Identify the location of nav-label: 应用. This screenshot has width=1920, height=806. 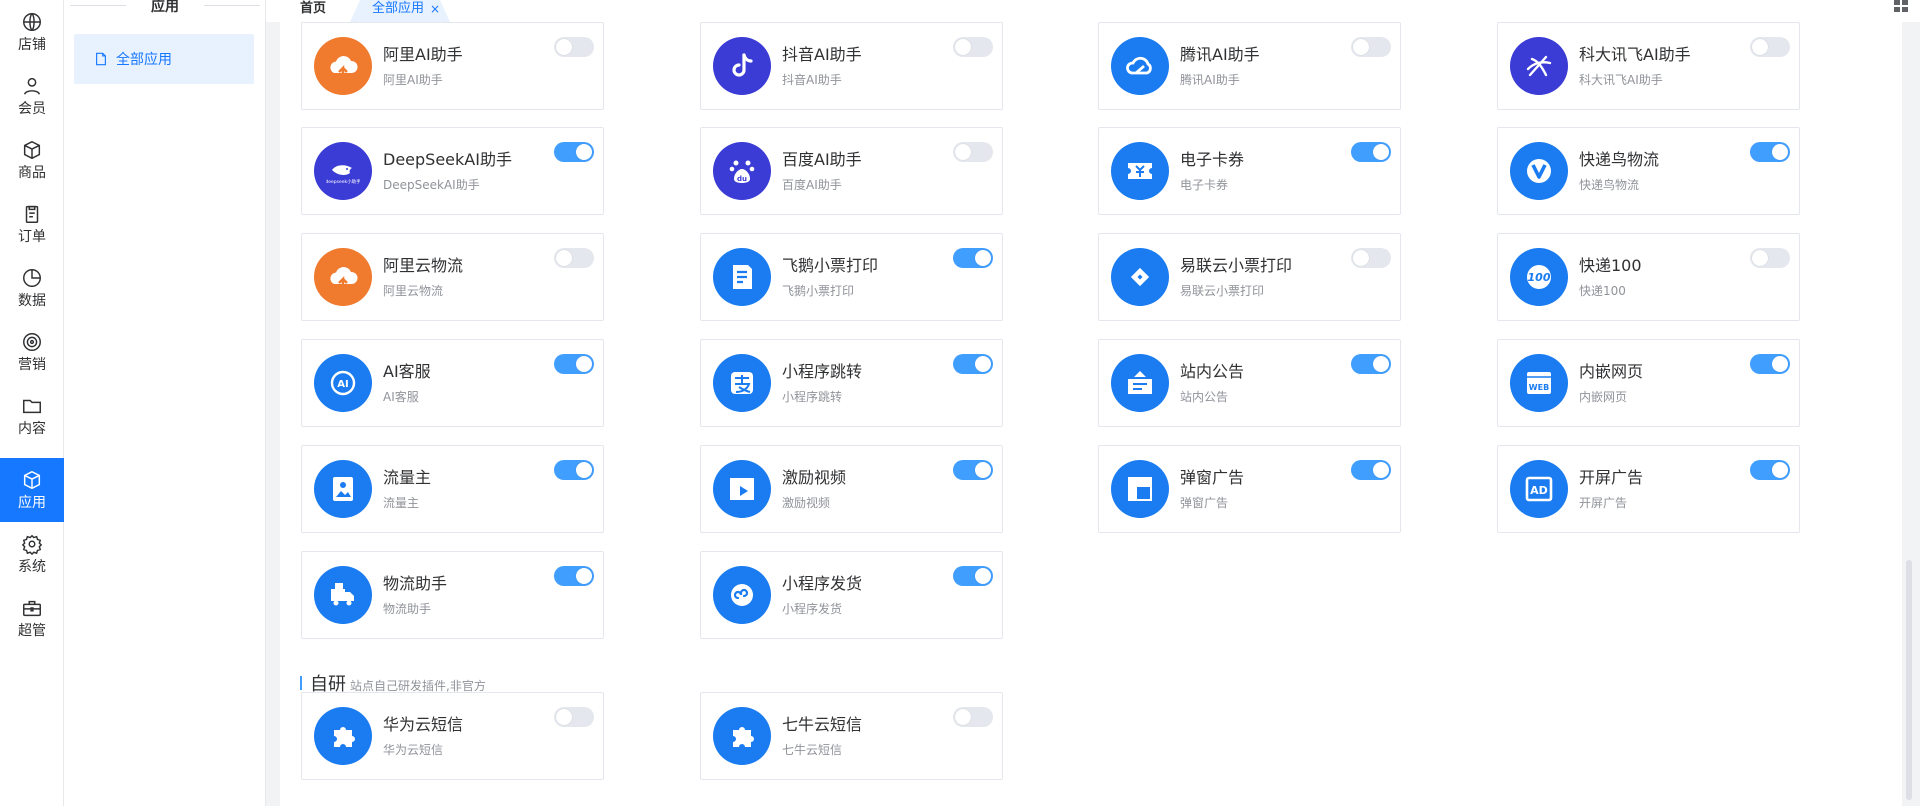
(32, 503).